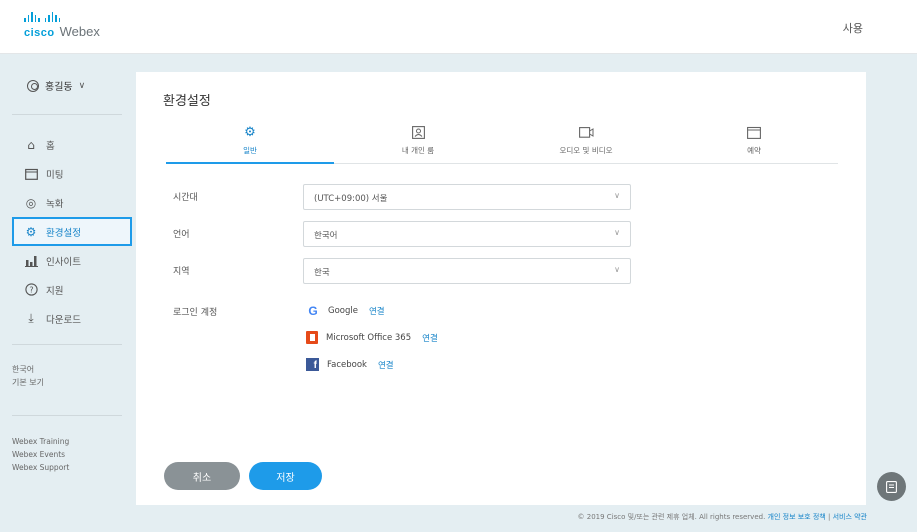  I want to click on connect-google-link: 연결, so click(377, 311).